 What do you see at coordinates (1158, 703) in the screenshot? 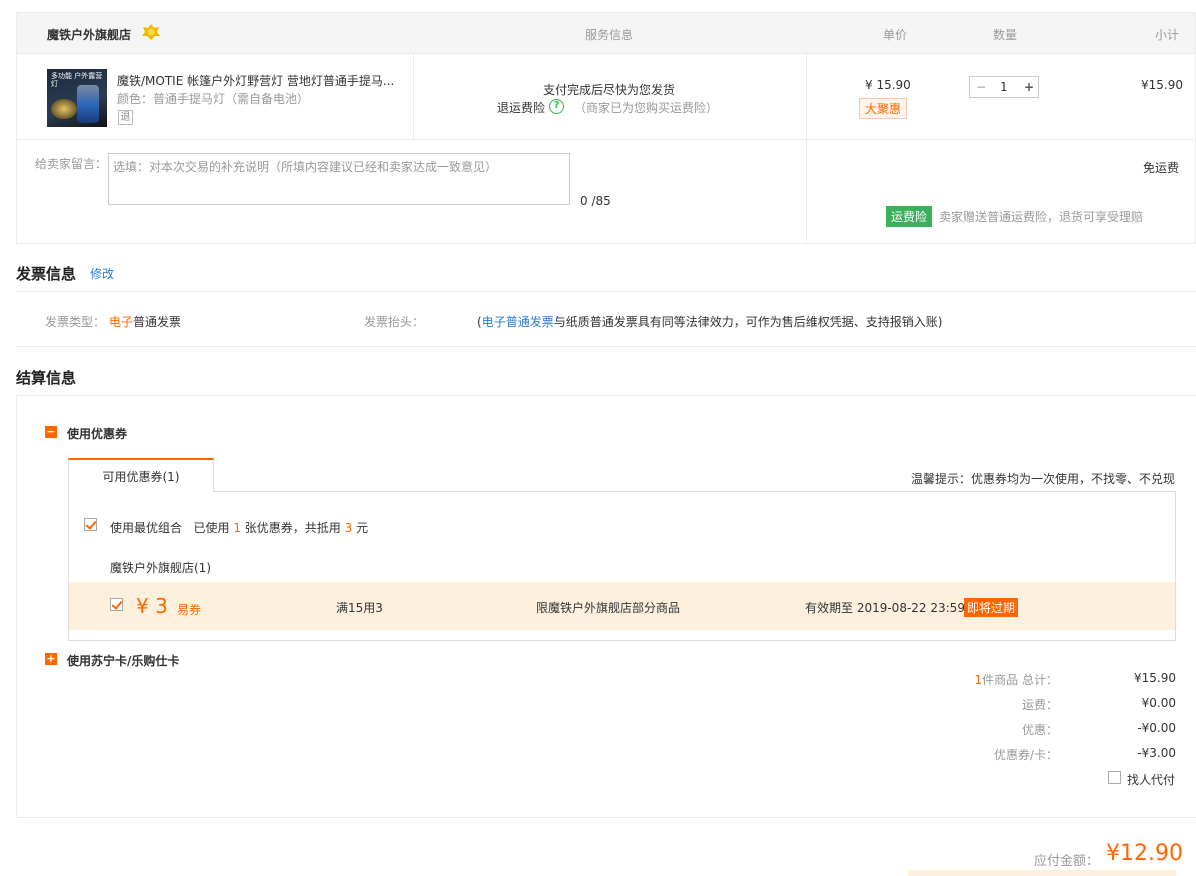
I see `shipping-value: ¥0.00` at bounding box center [1158, 703].